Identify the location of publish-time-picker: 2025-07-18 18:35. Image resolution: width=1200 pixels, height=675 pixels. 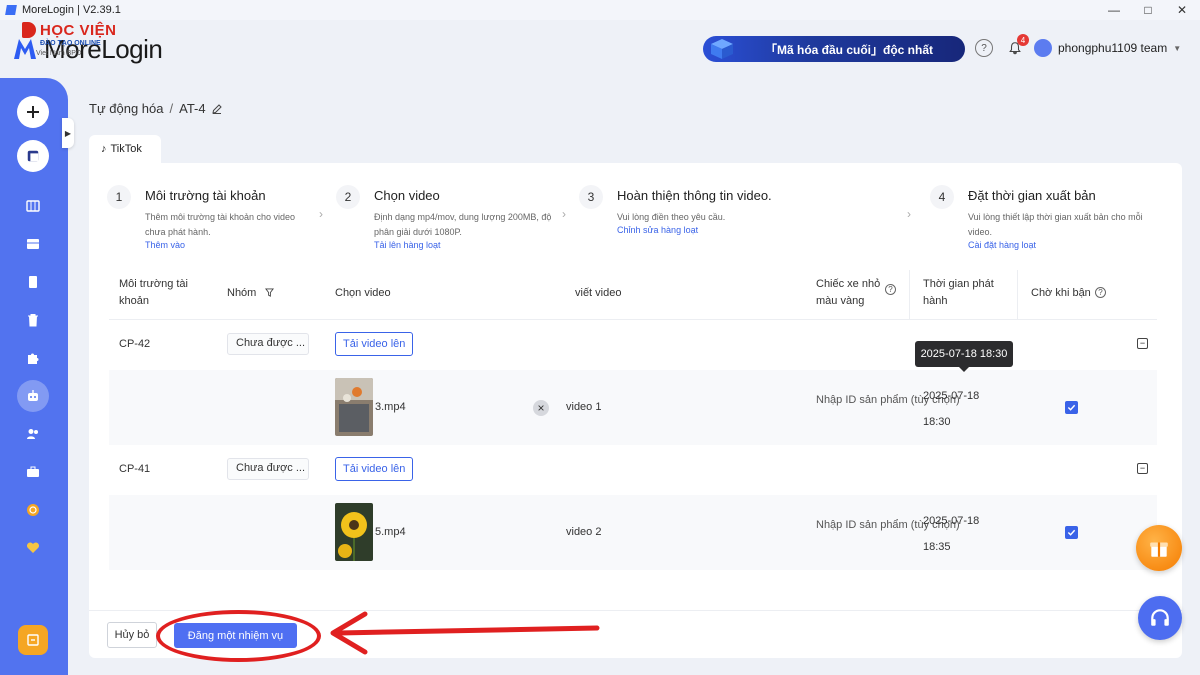
(951, 534).